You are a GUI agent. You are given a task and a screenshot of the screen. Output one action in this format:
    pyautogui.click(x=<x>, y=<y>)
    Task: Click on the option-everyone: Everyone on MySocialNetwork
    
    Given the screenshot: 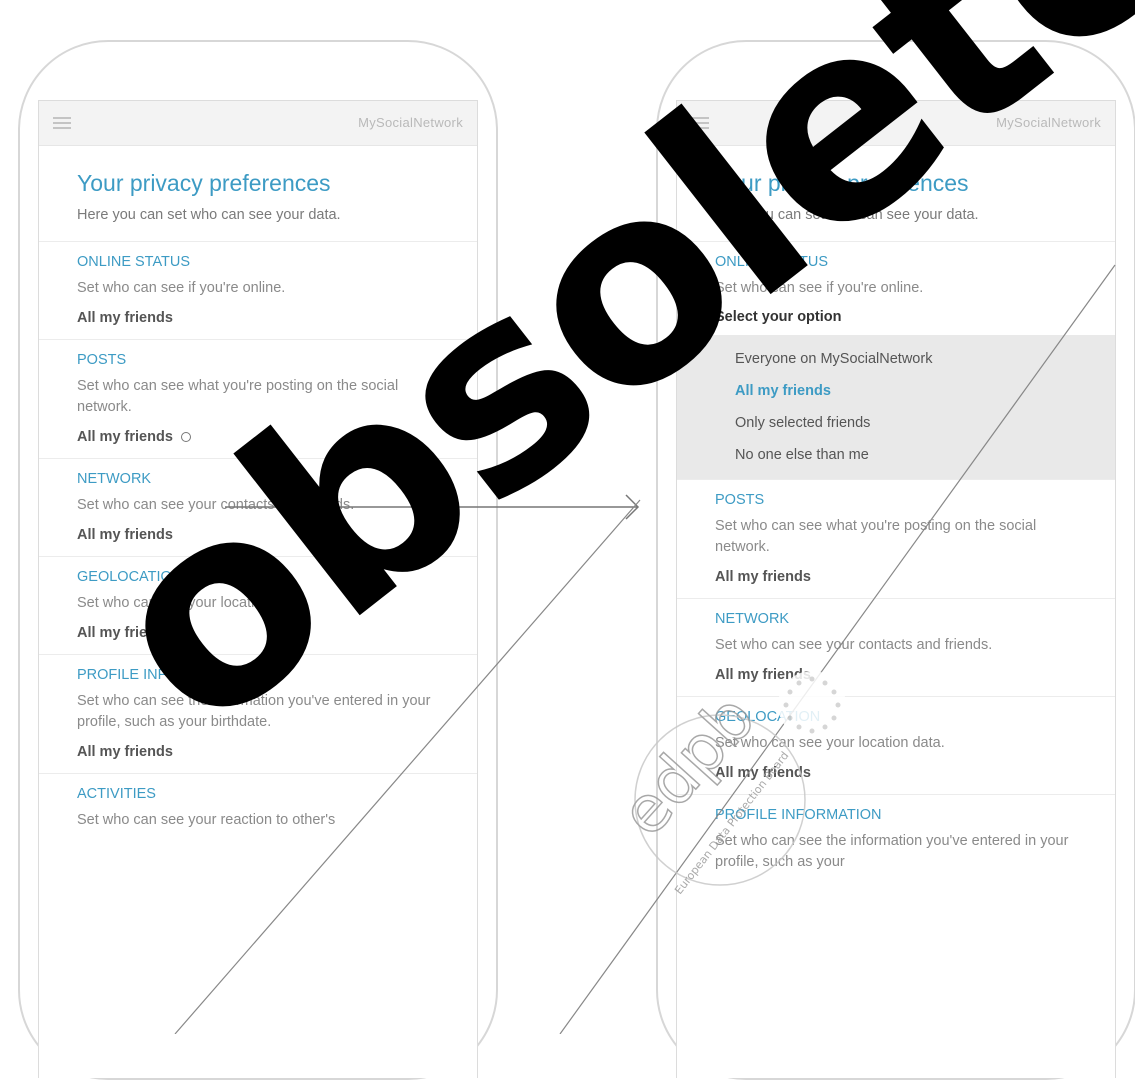 What is the action you would take?
    pyautogui.click(x=896, y=359)
    